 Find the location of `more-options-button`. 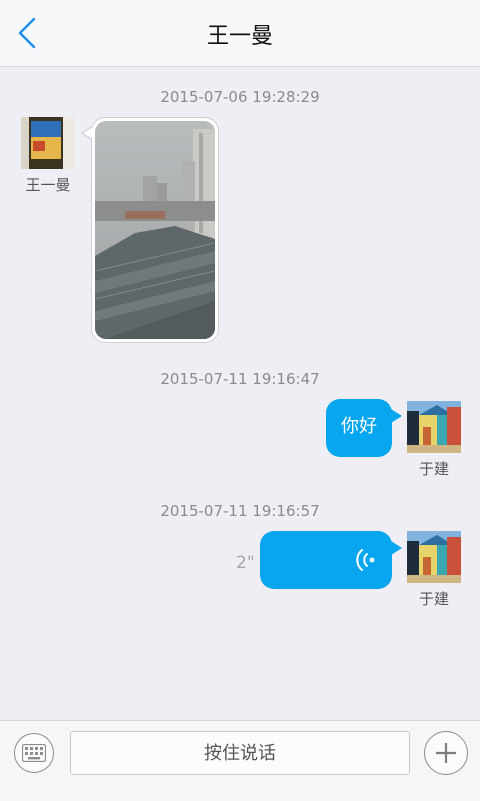

more-options-button is located at coordinates (446, 753).